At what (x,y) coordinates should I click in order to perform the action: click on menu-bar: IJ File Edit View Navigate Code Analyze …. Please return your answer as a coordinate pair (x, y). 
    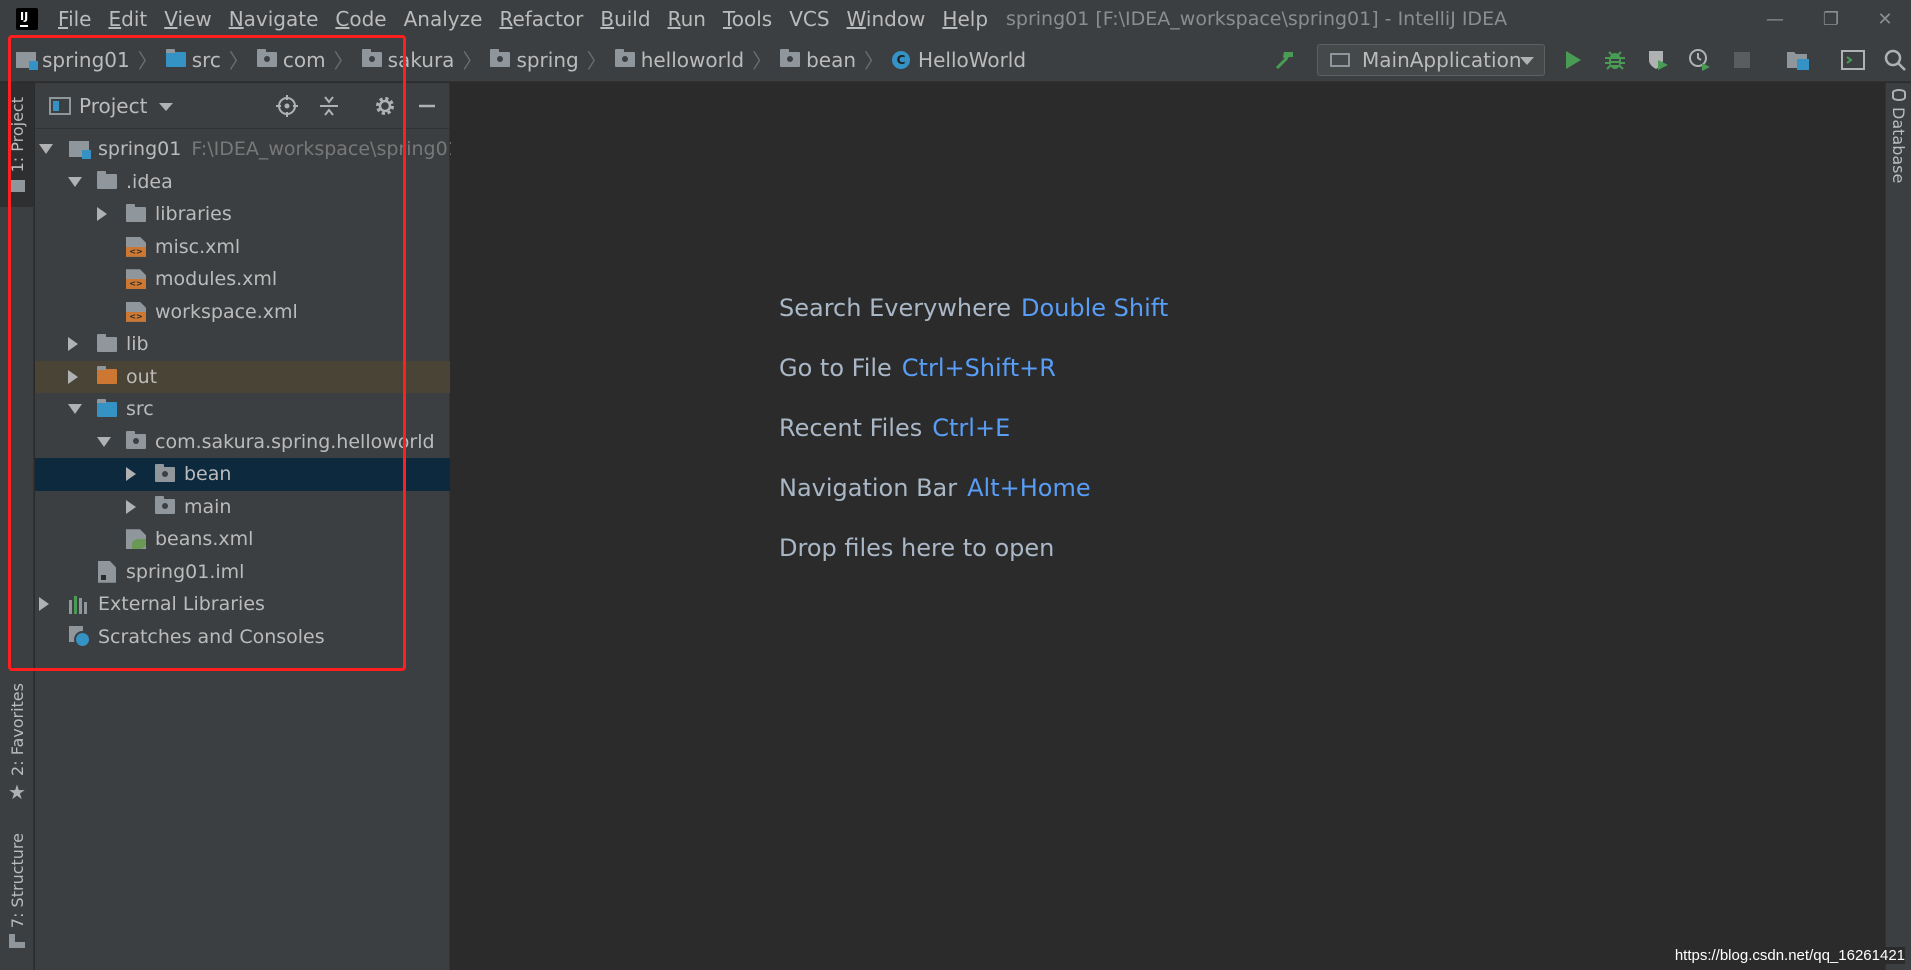
    Looking at the image, I should click on (955, 19).